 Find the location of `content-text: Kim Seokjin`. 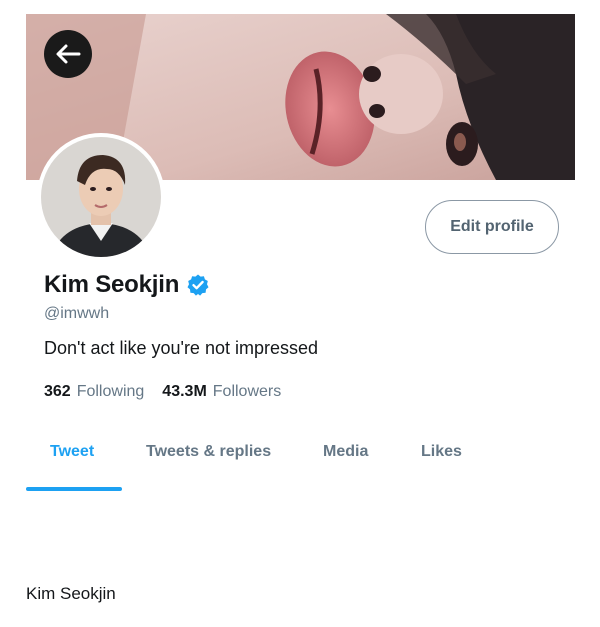

content-text: Kim Seokjin is located at coordinates (71, 593).